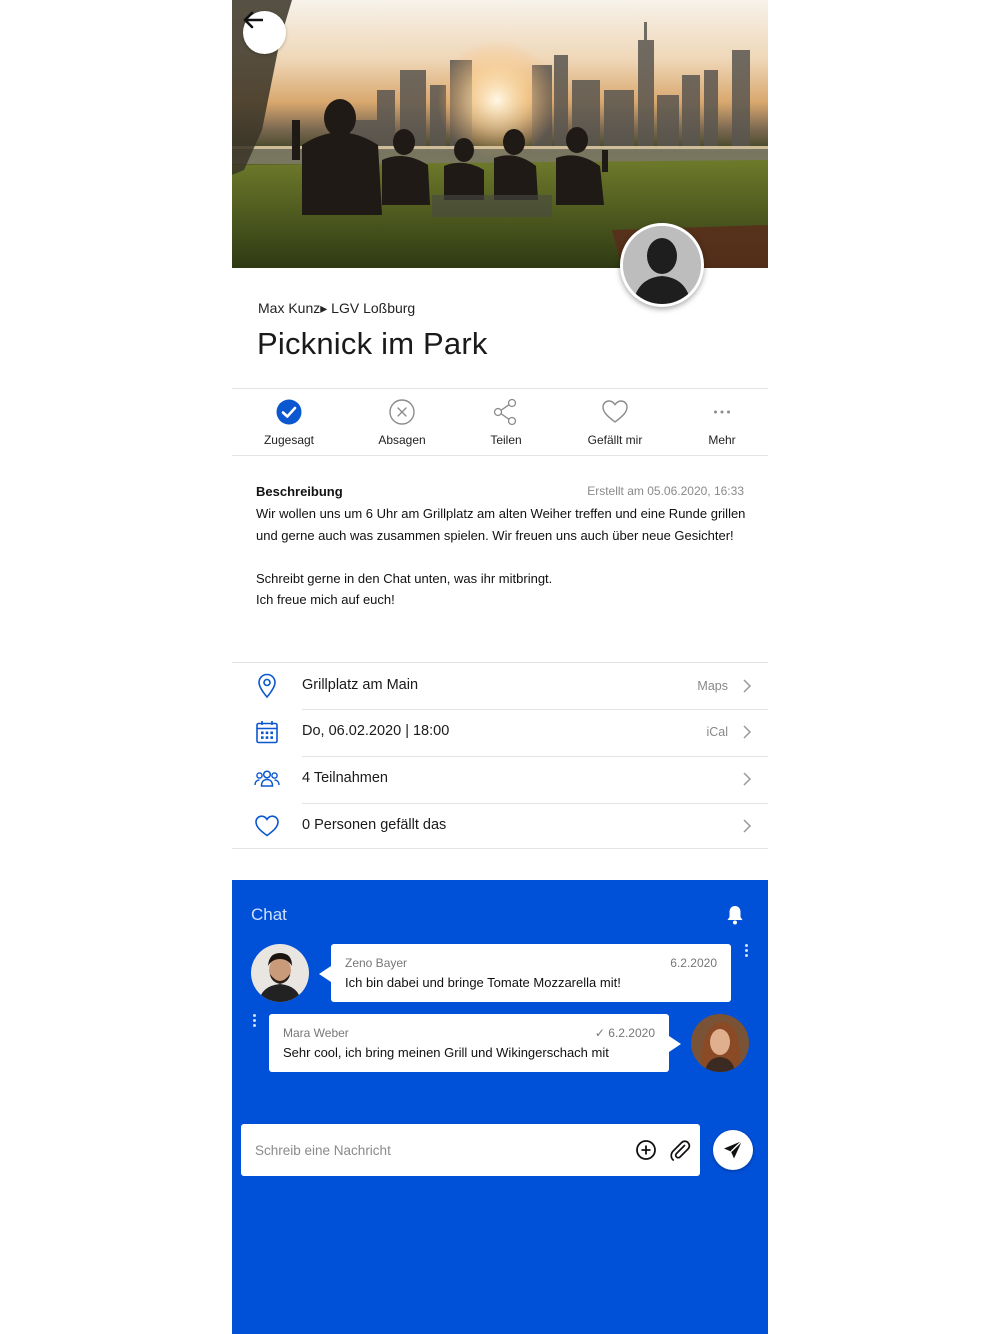  What do you see at coordinates (662, 265) in the screenshot?
I see `organizer-avatar` at bounding box center [662, 265].